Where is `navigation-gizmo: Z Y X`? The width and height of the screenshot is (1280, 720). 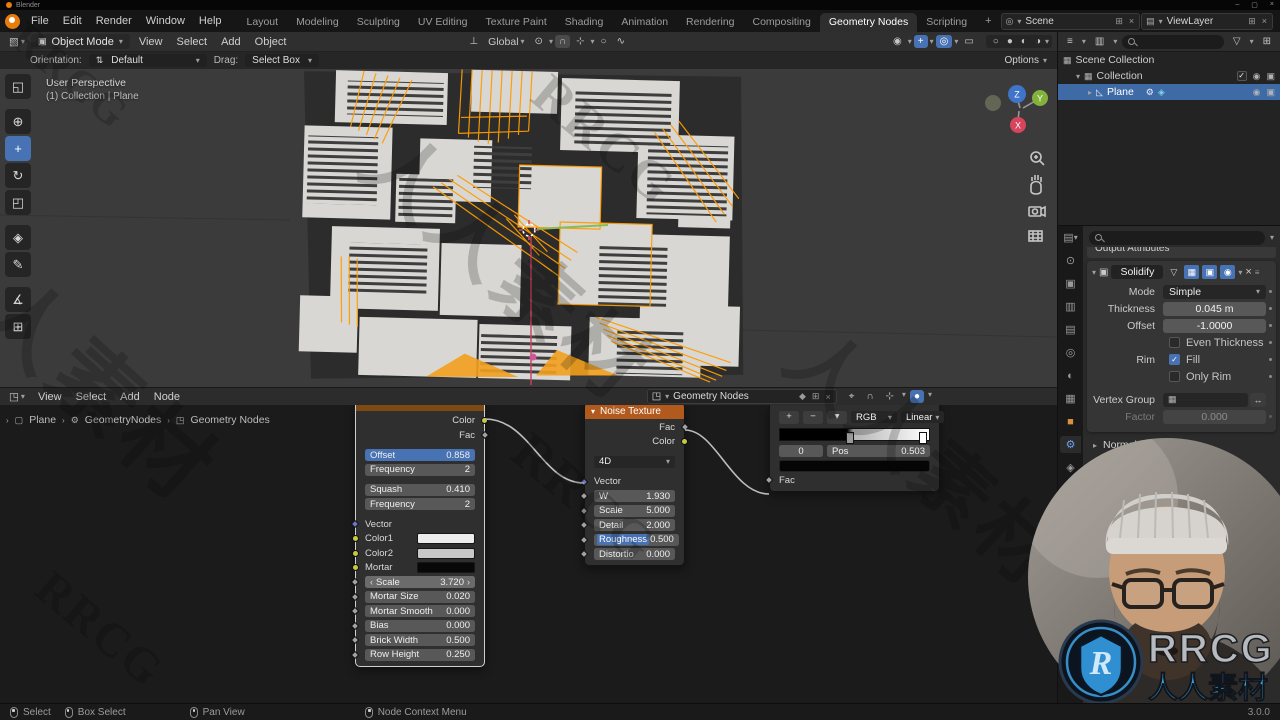 navigation-gizmo: Z Y X is located at coordinates (1013, 166).